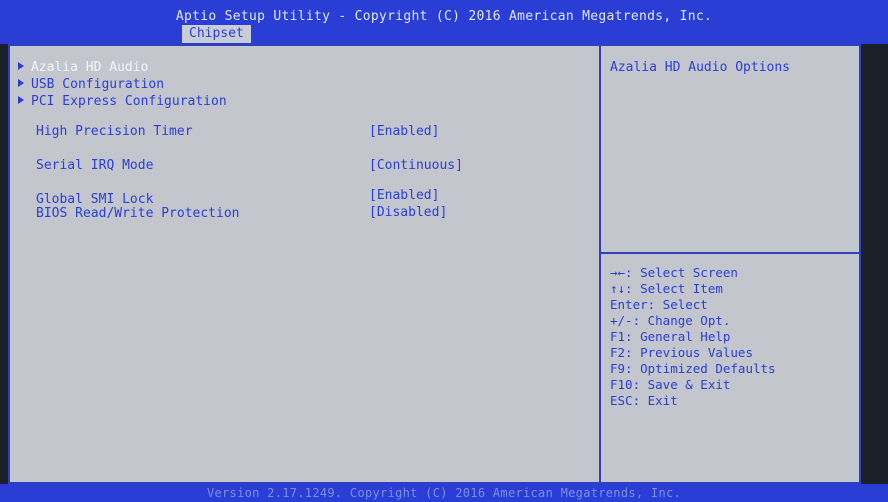 The image size is (888, 502). Describe the element at coordinates (659, 304) in the screenshot. I see `key-hint-enter: Enter: Select` at that location.